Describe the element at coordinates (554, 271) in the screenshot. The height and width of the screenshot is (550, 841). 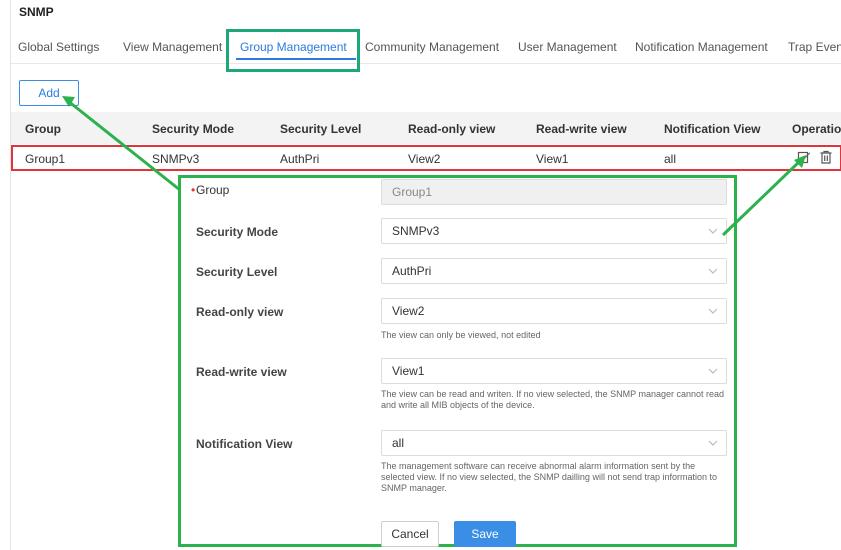
I see `security-level-select: AuthPri` at that location.